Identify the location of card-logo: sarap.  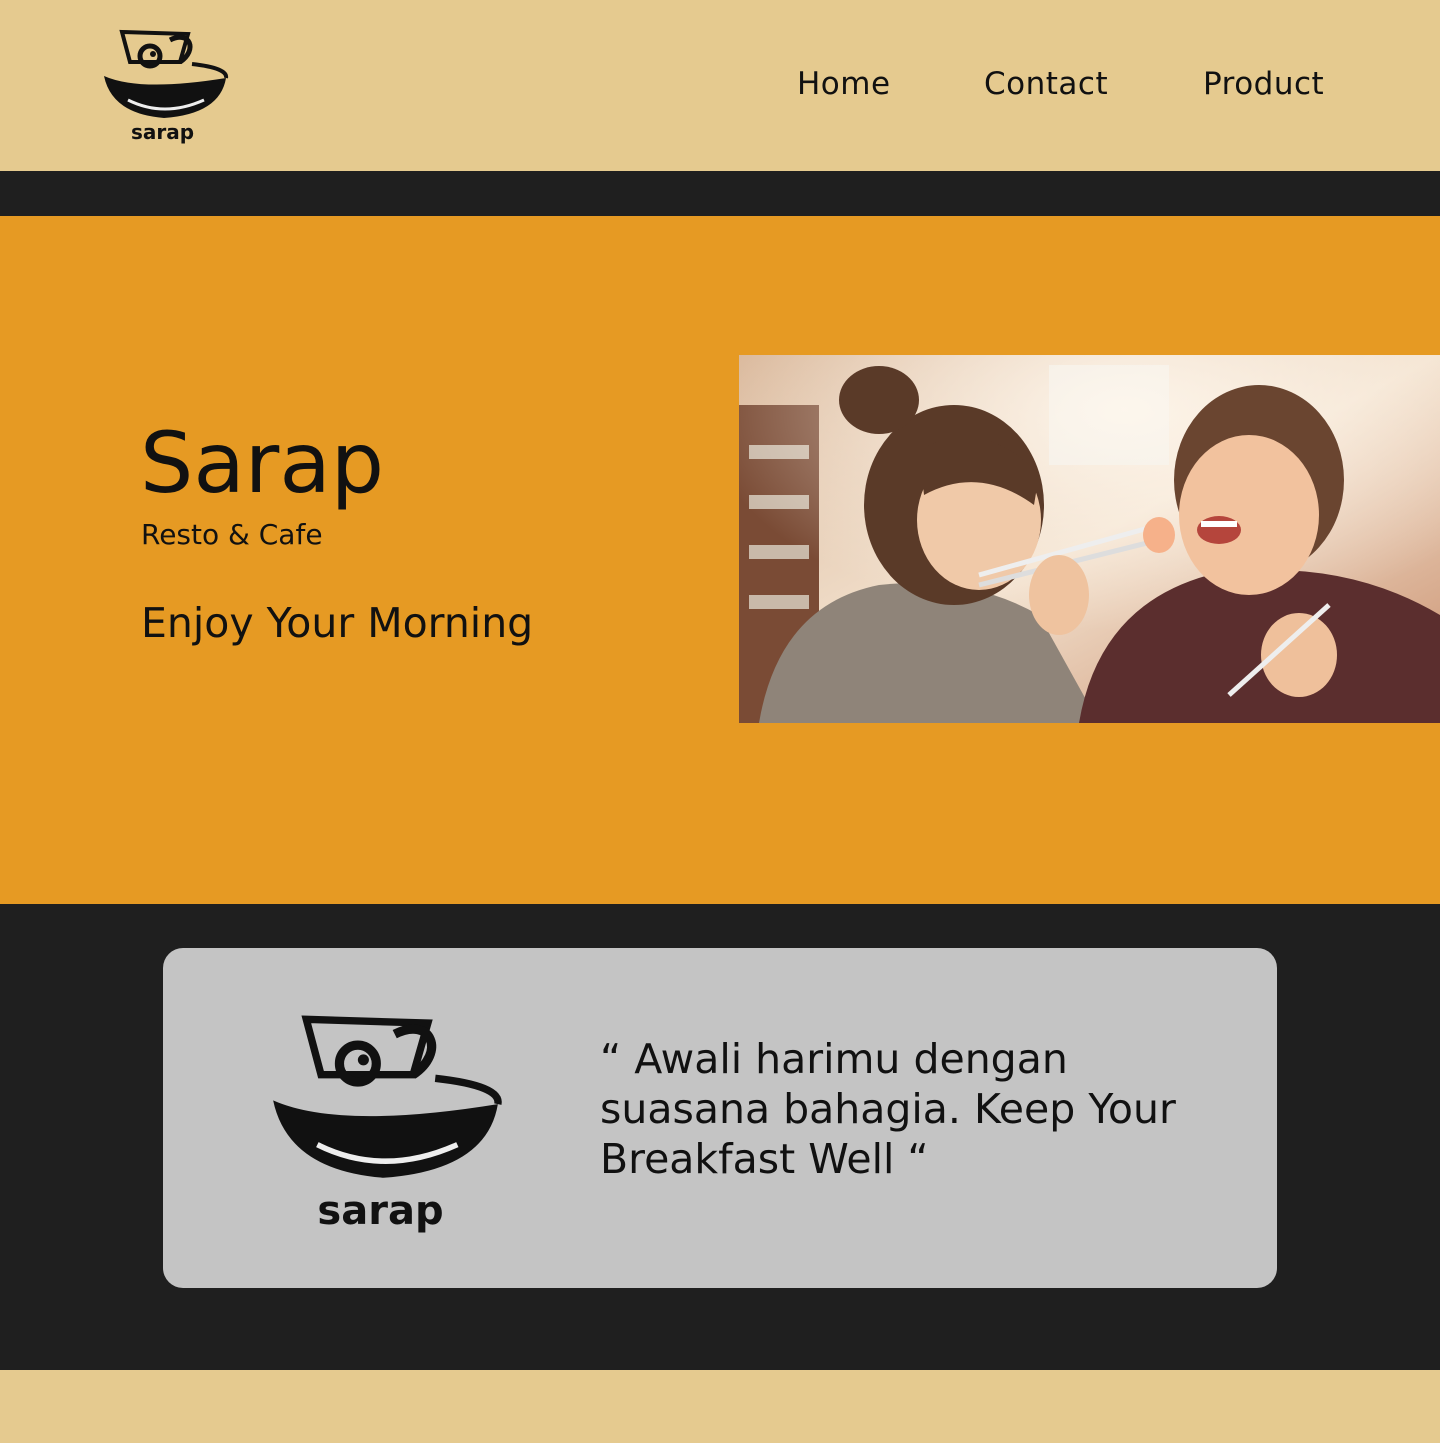
(385, 1127).